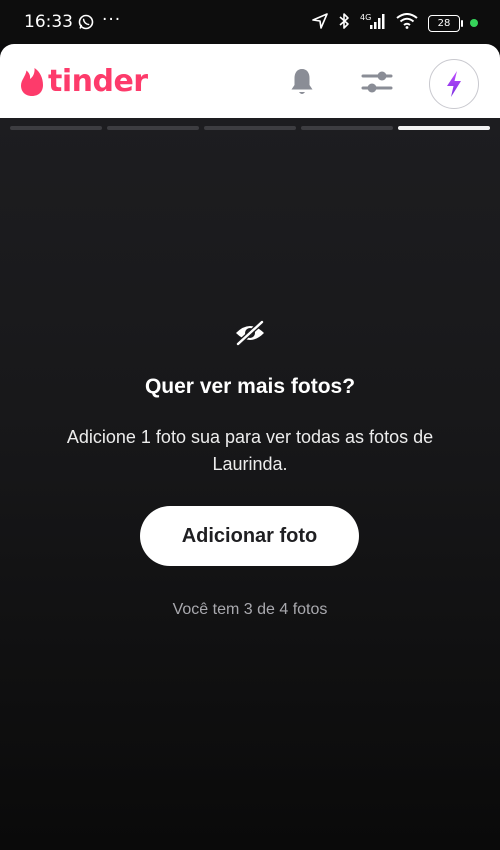 The image size is (500, 850). I want to click on notifications-button, so click(302, 82).